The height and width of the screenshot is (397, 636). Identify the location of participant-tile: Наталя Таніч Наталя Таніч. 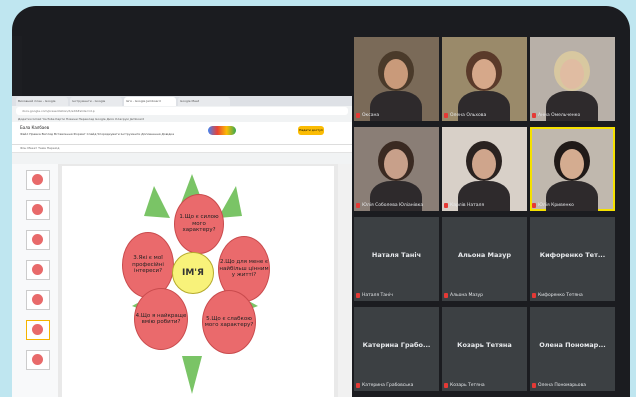
(396, 259).